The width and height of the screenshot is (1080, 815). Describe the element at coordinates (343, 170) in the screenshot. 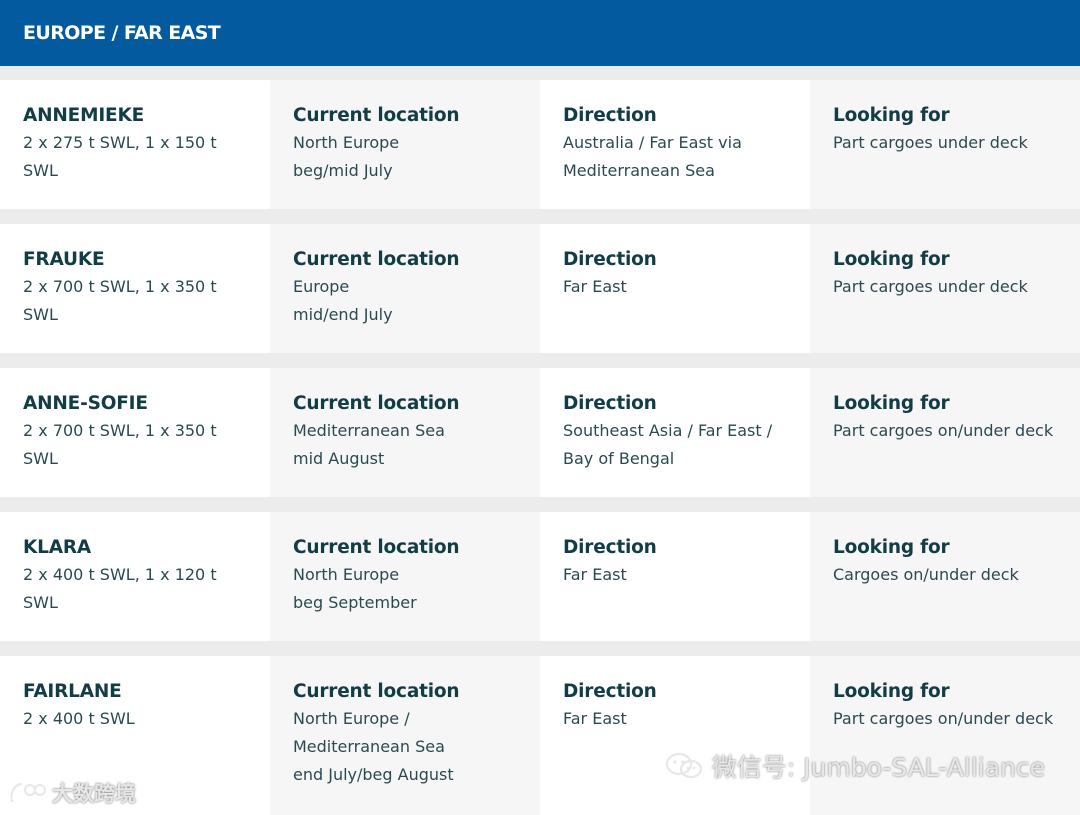

I see `location-line: beg/mid July` at that location.